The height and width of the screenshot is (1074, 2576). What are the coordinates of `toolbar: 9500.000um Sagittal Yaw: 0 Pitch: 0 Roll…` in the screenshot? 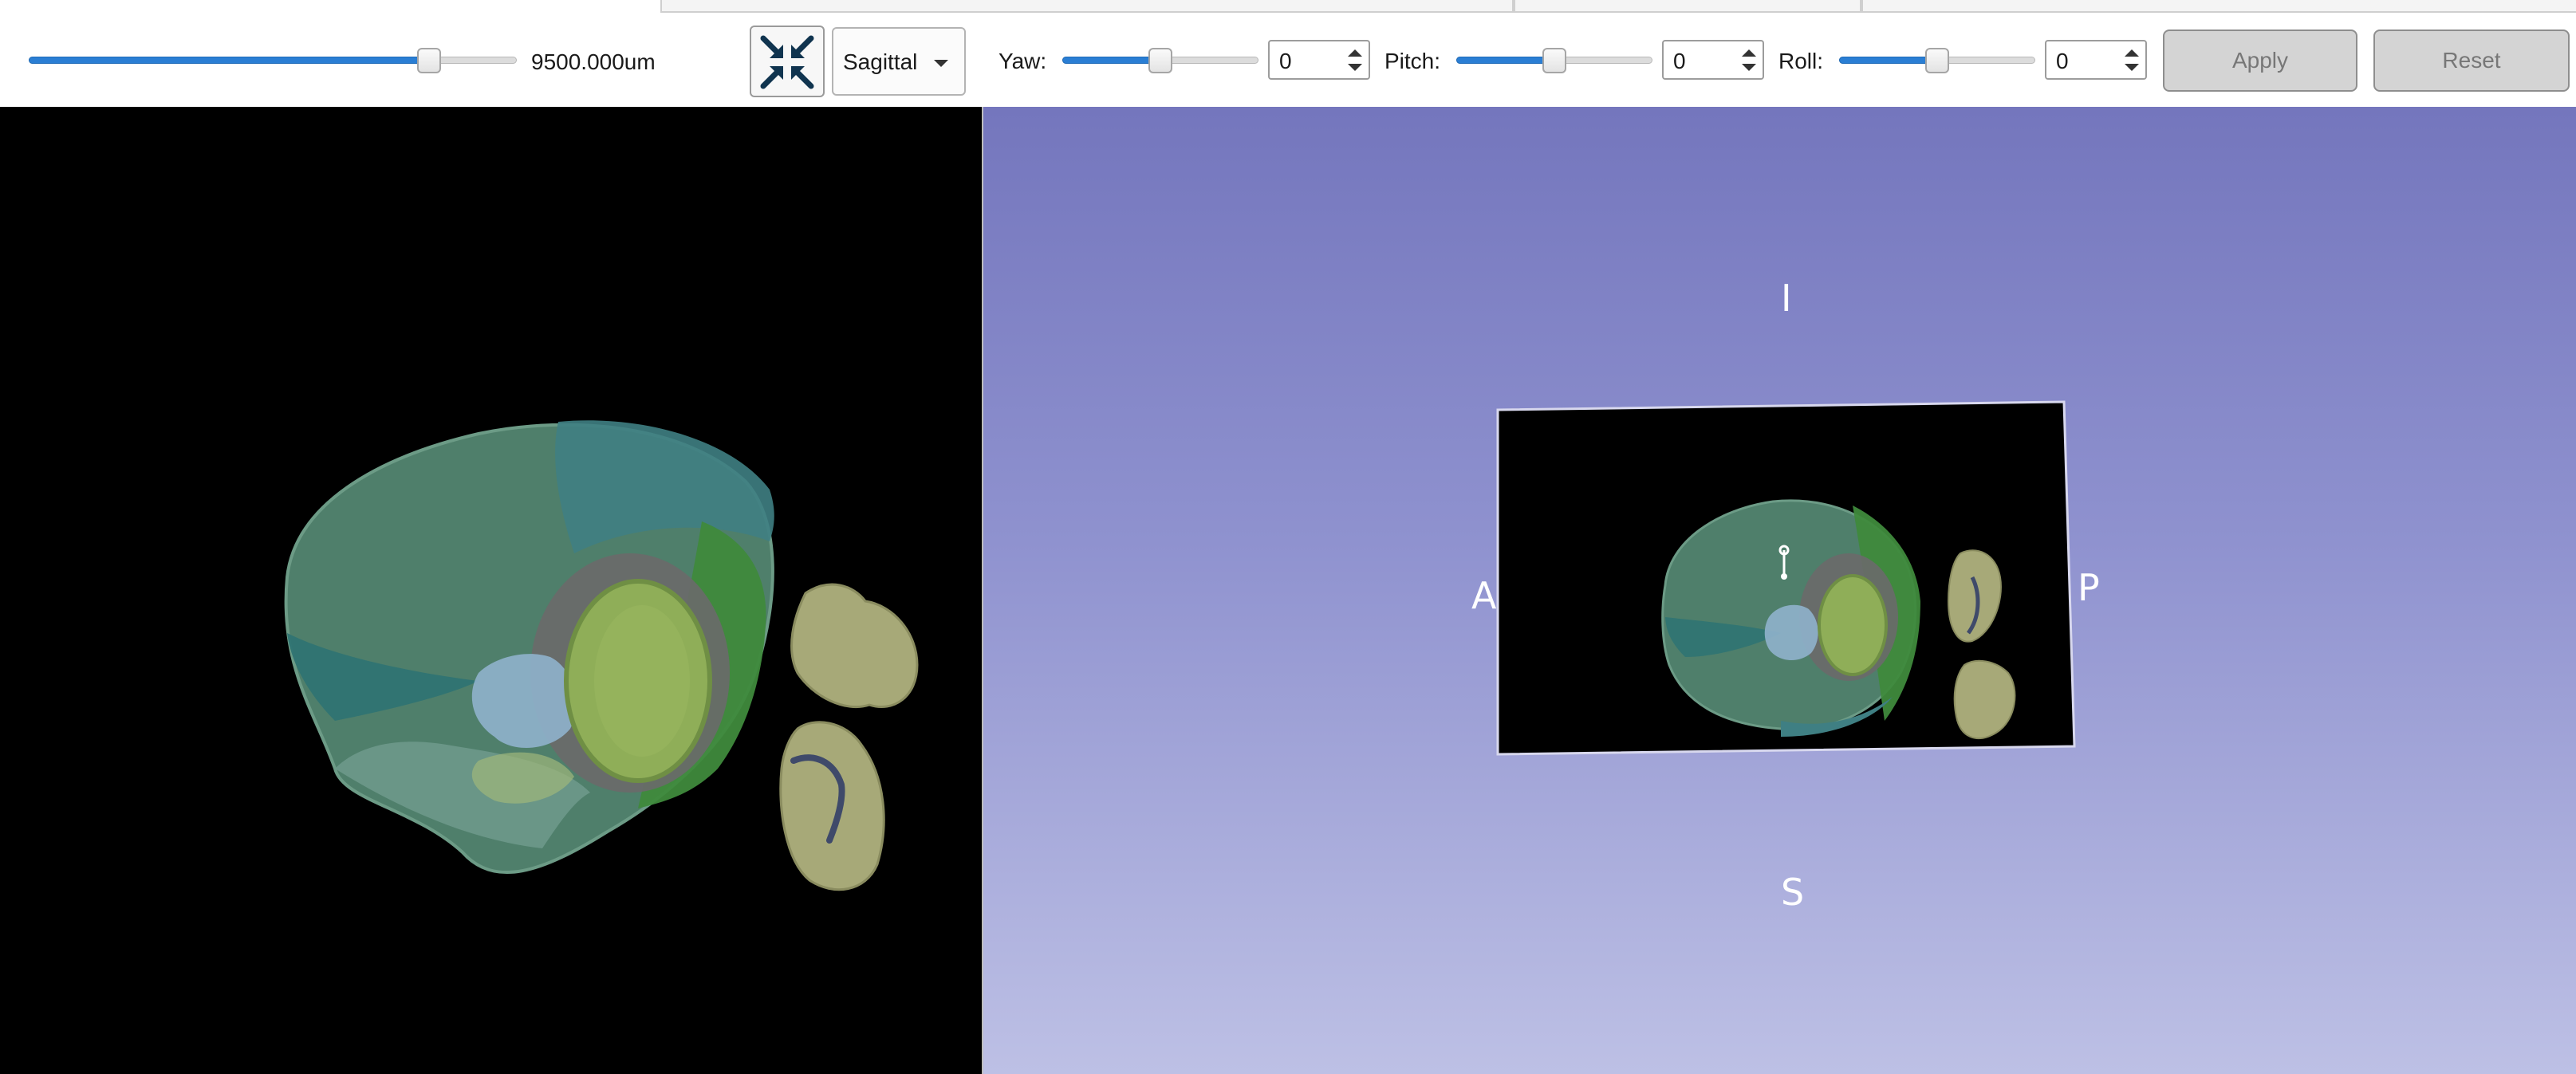 It's located at (1288, 54).